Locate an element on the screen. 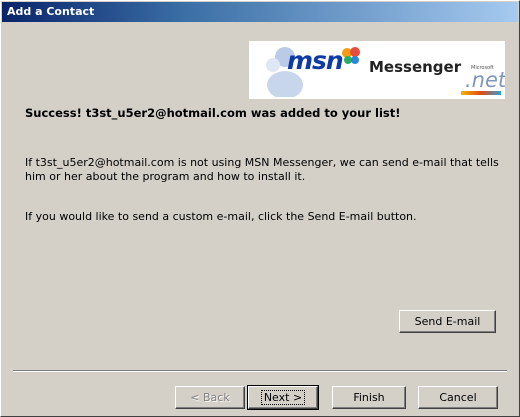 Image resolution: width=520 pixels, height=417 pixels. dotnet-color-bar is located at coordinates (481, 93).